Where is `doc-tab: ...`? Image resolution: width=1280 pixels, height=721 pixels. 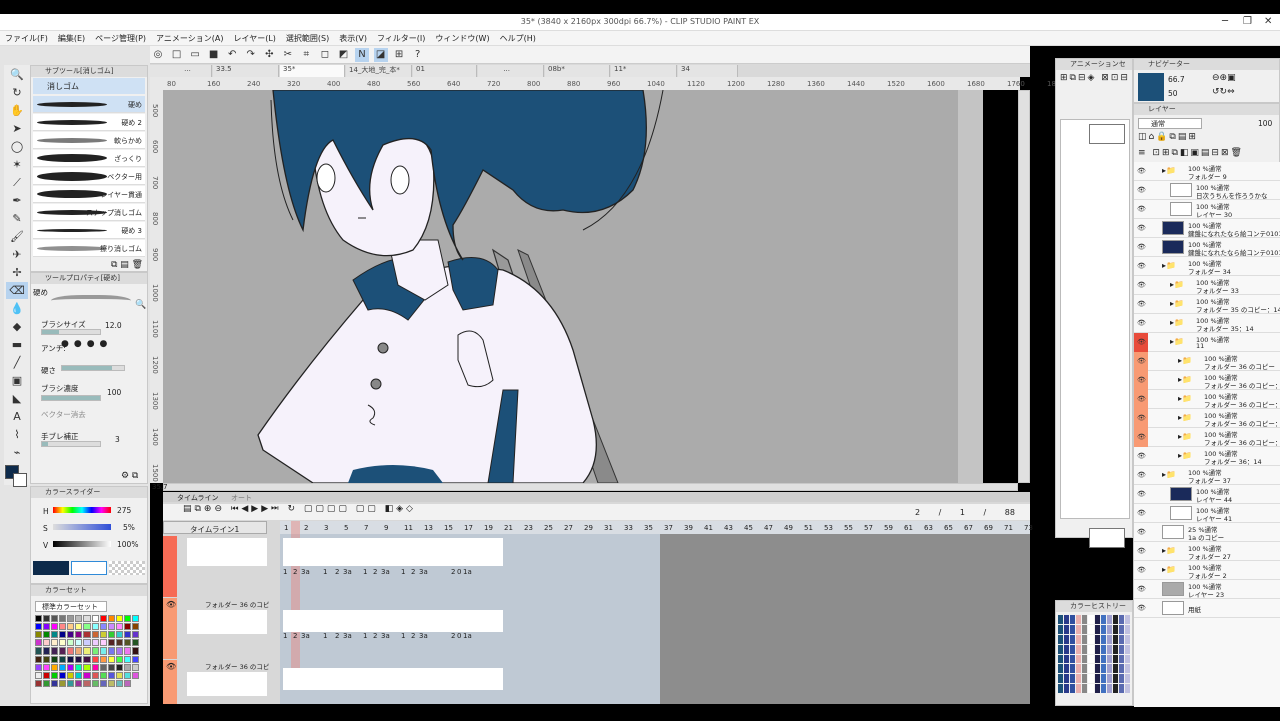
doc-tab: ... is located at coordinates (511, 71).